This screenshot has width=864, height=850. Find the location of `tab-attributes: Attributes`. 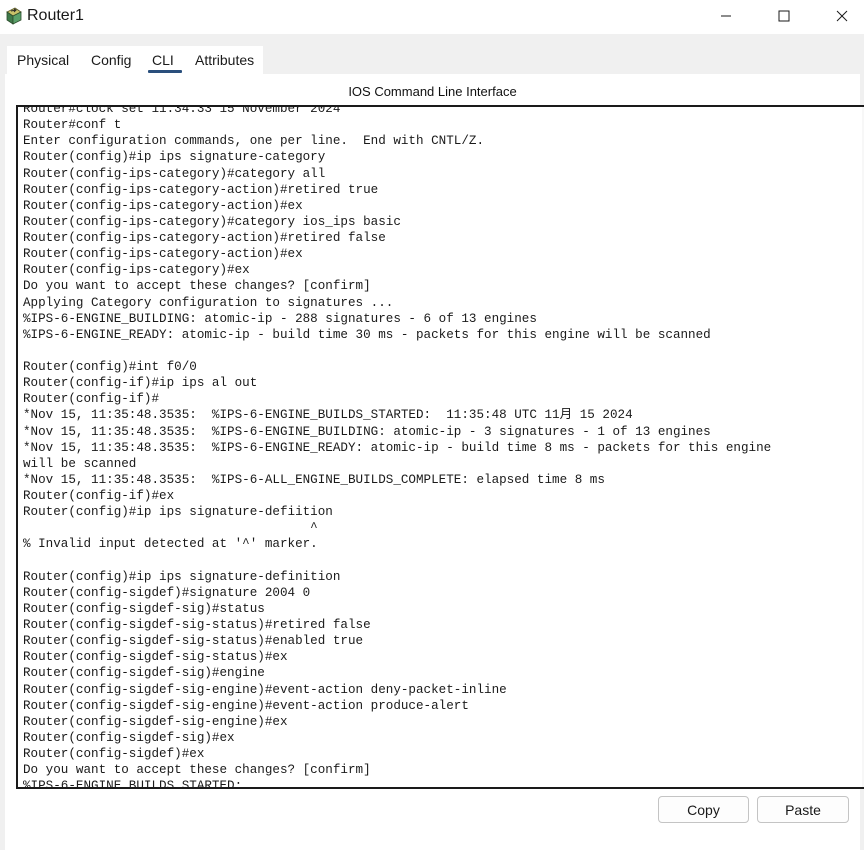

tab-attributes: Attributes is located at coordinates (224, 60).